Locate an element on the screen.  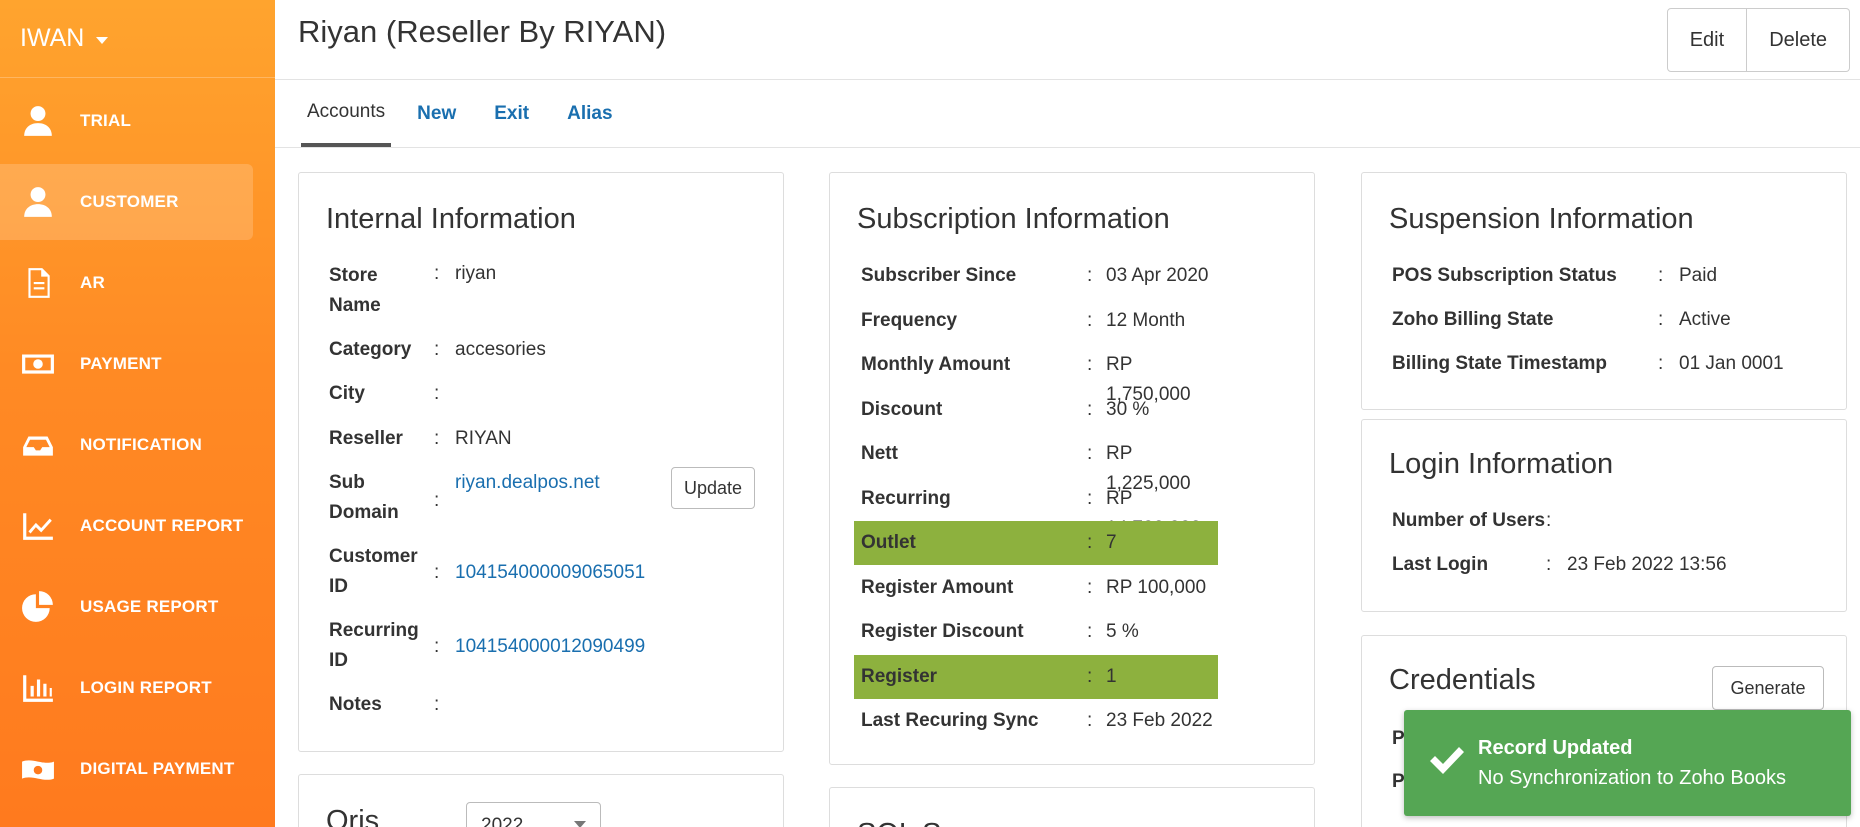
money-icon is located at coordinates (38, 364).